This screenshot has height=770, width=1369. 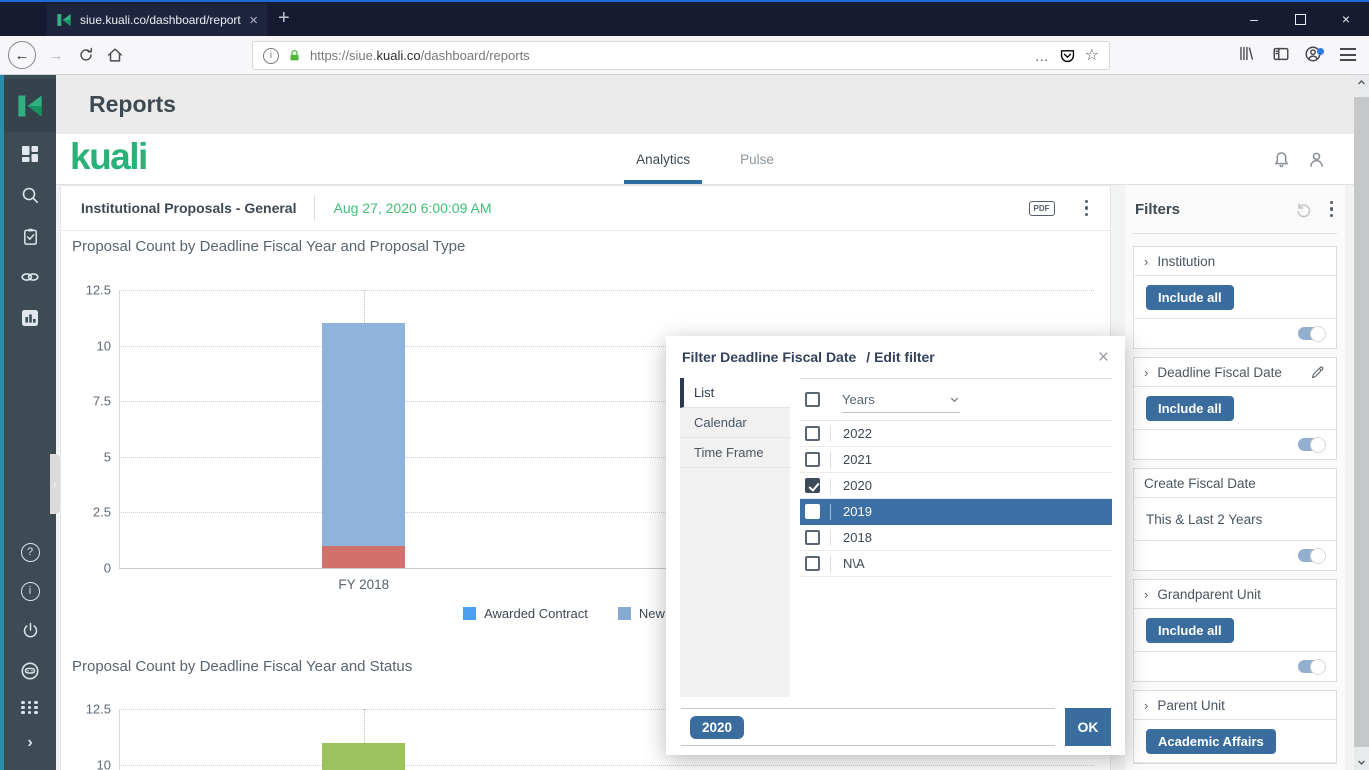 I want to click on filter-option-2020: 2020, so click(x=956, y=486).